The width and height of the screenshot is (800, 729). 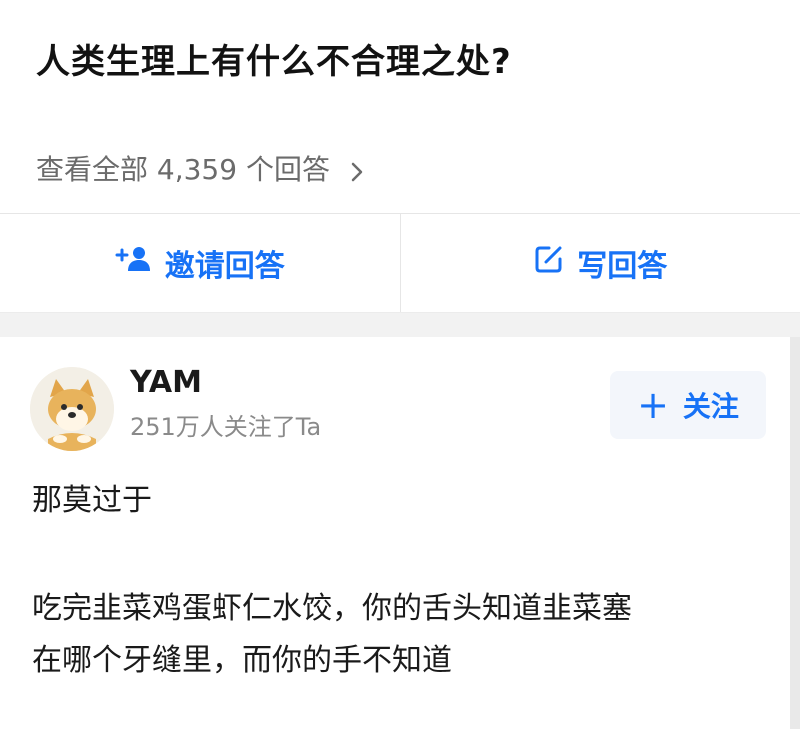 What do you see at coordinates (357, 168) in the screenshot?
I see `chevron-right-icon` at bounding box center [357, 168].